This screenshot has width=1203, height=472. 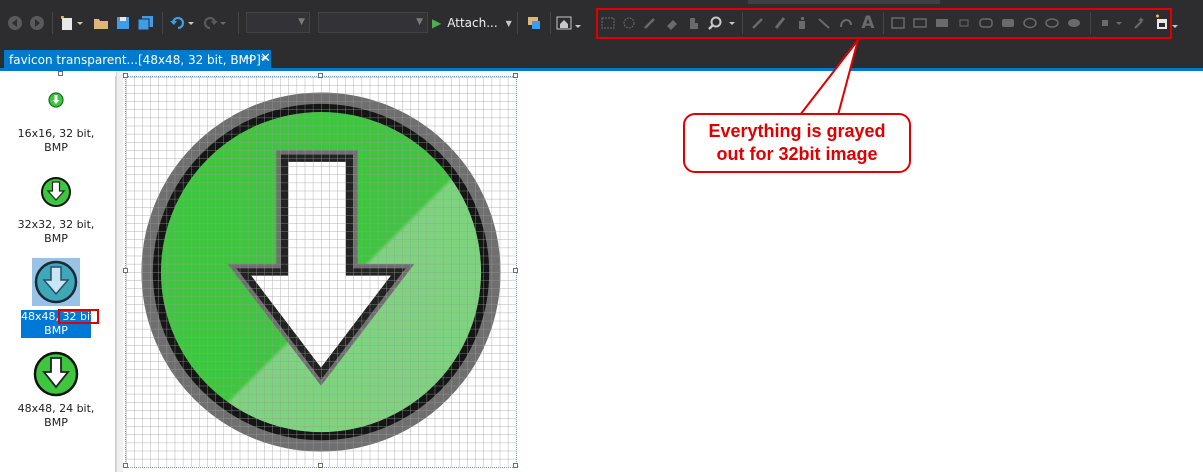 What do you see at coordinates (829, 77) in the screenshot?
I see `callout-pointer` at bounding box center [829, 77].